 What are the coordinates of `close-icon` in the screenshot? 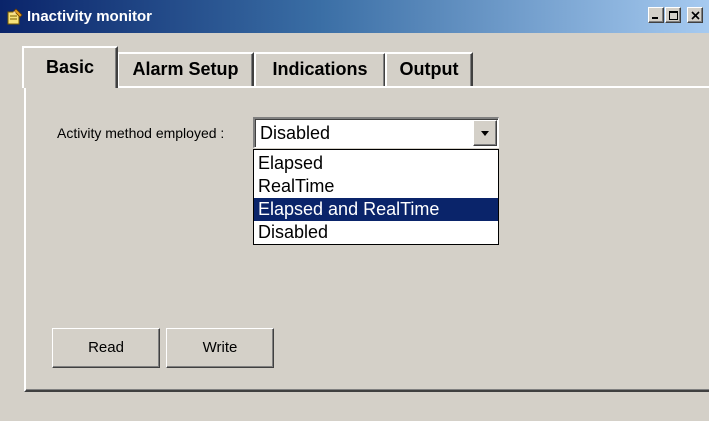 It's located at (695, 15).